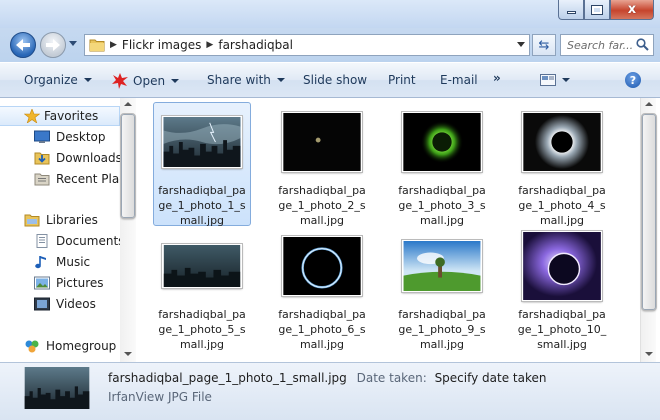 Image resolution: width=660 pixels, height=420 pixels. What do you see at coordinates (255, 45) in the screenshot?
I see `breadcrumb-farshadiqbal: farshadiqbal` at bounding box center [255, 45].